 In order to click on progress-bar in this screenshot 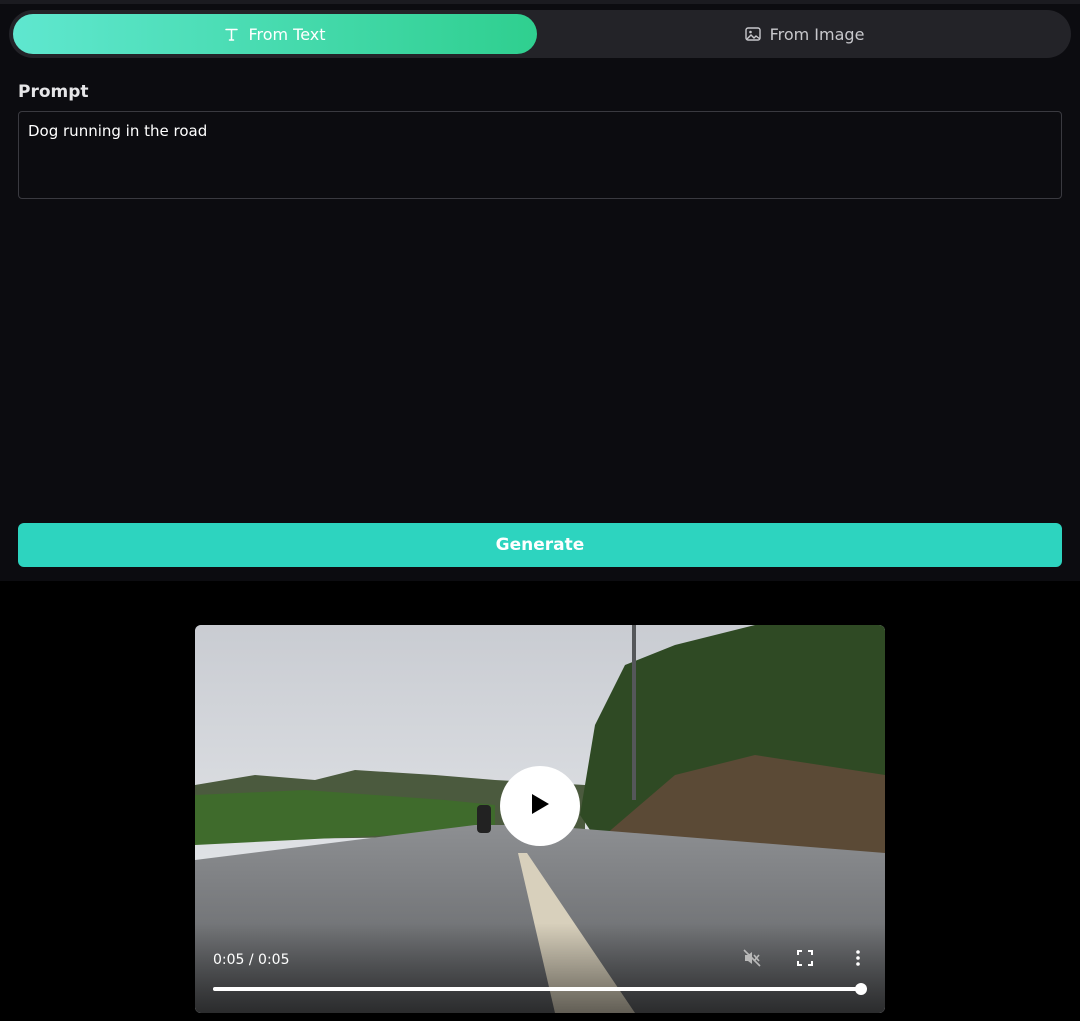, I will do `click(540, 989)`.